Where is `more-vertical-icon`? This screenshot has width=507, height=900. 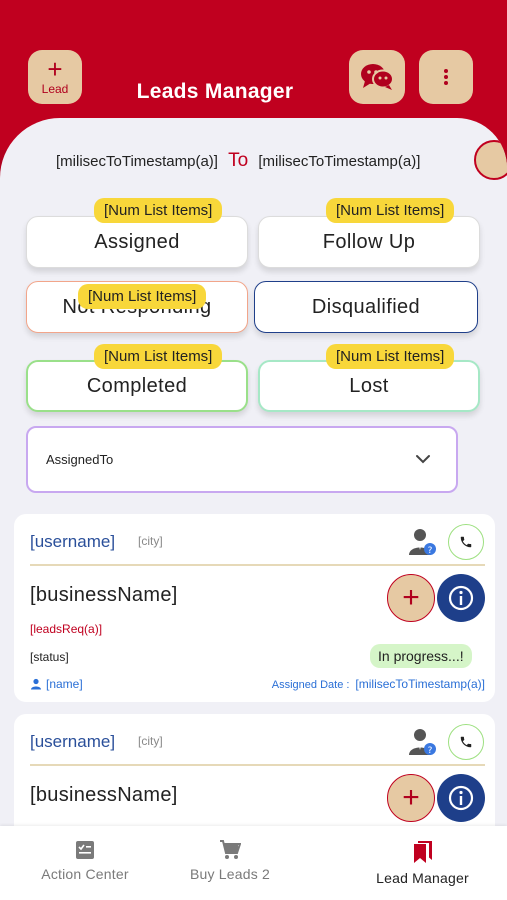
more-vertical-icon is located at coordinates (446, 77).